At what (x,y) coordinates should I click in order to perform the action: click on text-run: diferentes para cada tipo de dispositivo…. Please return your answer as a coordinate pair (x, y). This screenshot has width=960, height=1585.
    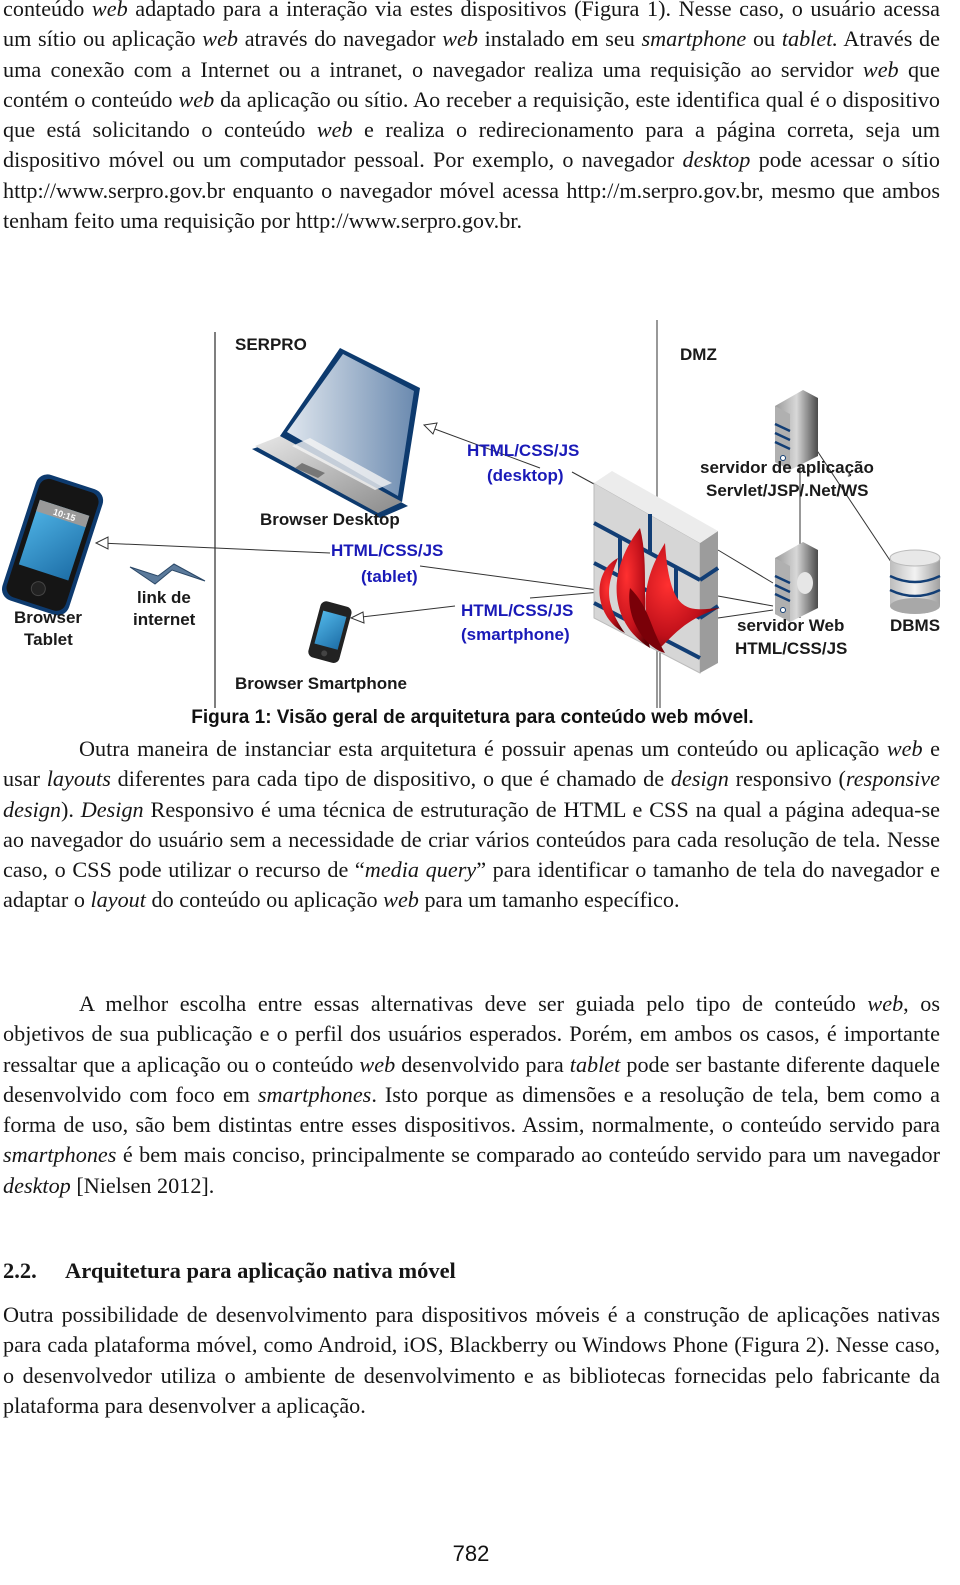
    Looking at the image, I should click on (390, 779).